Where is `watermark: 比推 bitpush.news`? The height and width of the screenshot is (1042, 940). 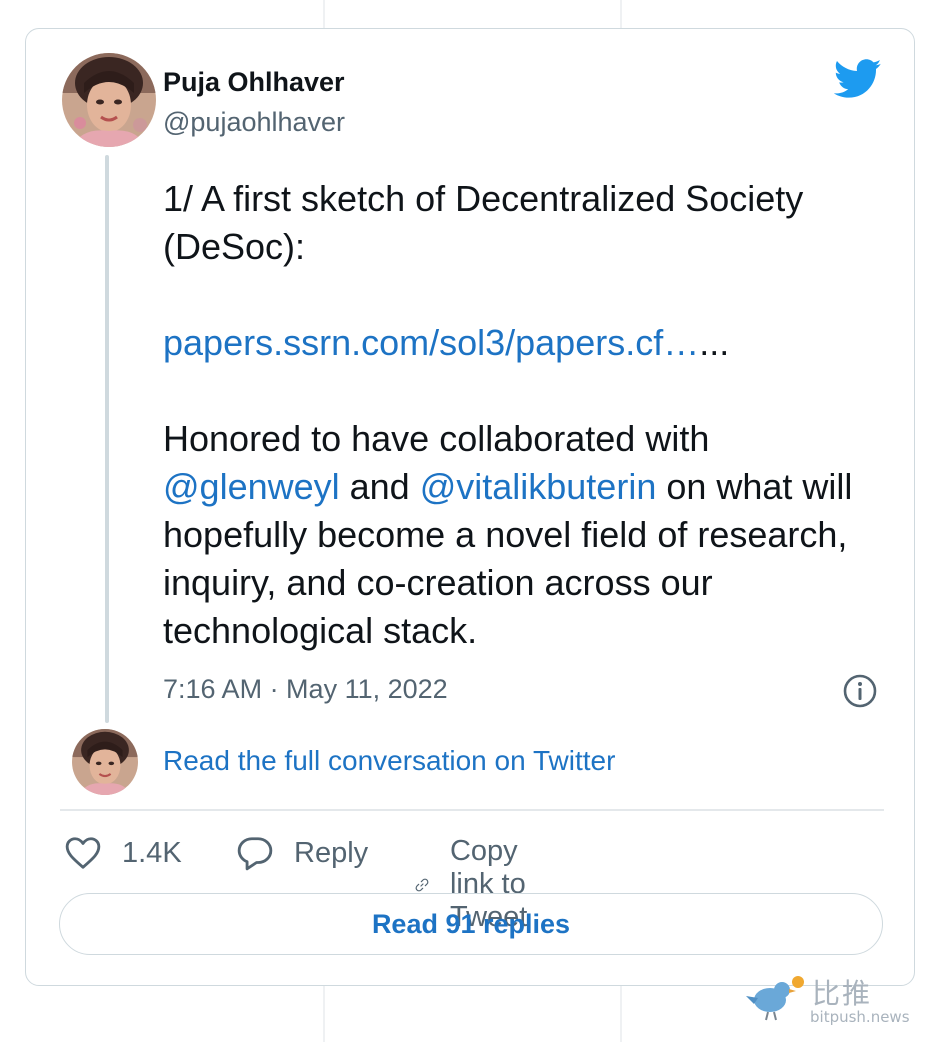
watermark: 比推 bitpush.news is located at coordinates (837, 1002).